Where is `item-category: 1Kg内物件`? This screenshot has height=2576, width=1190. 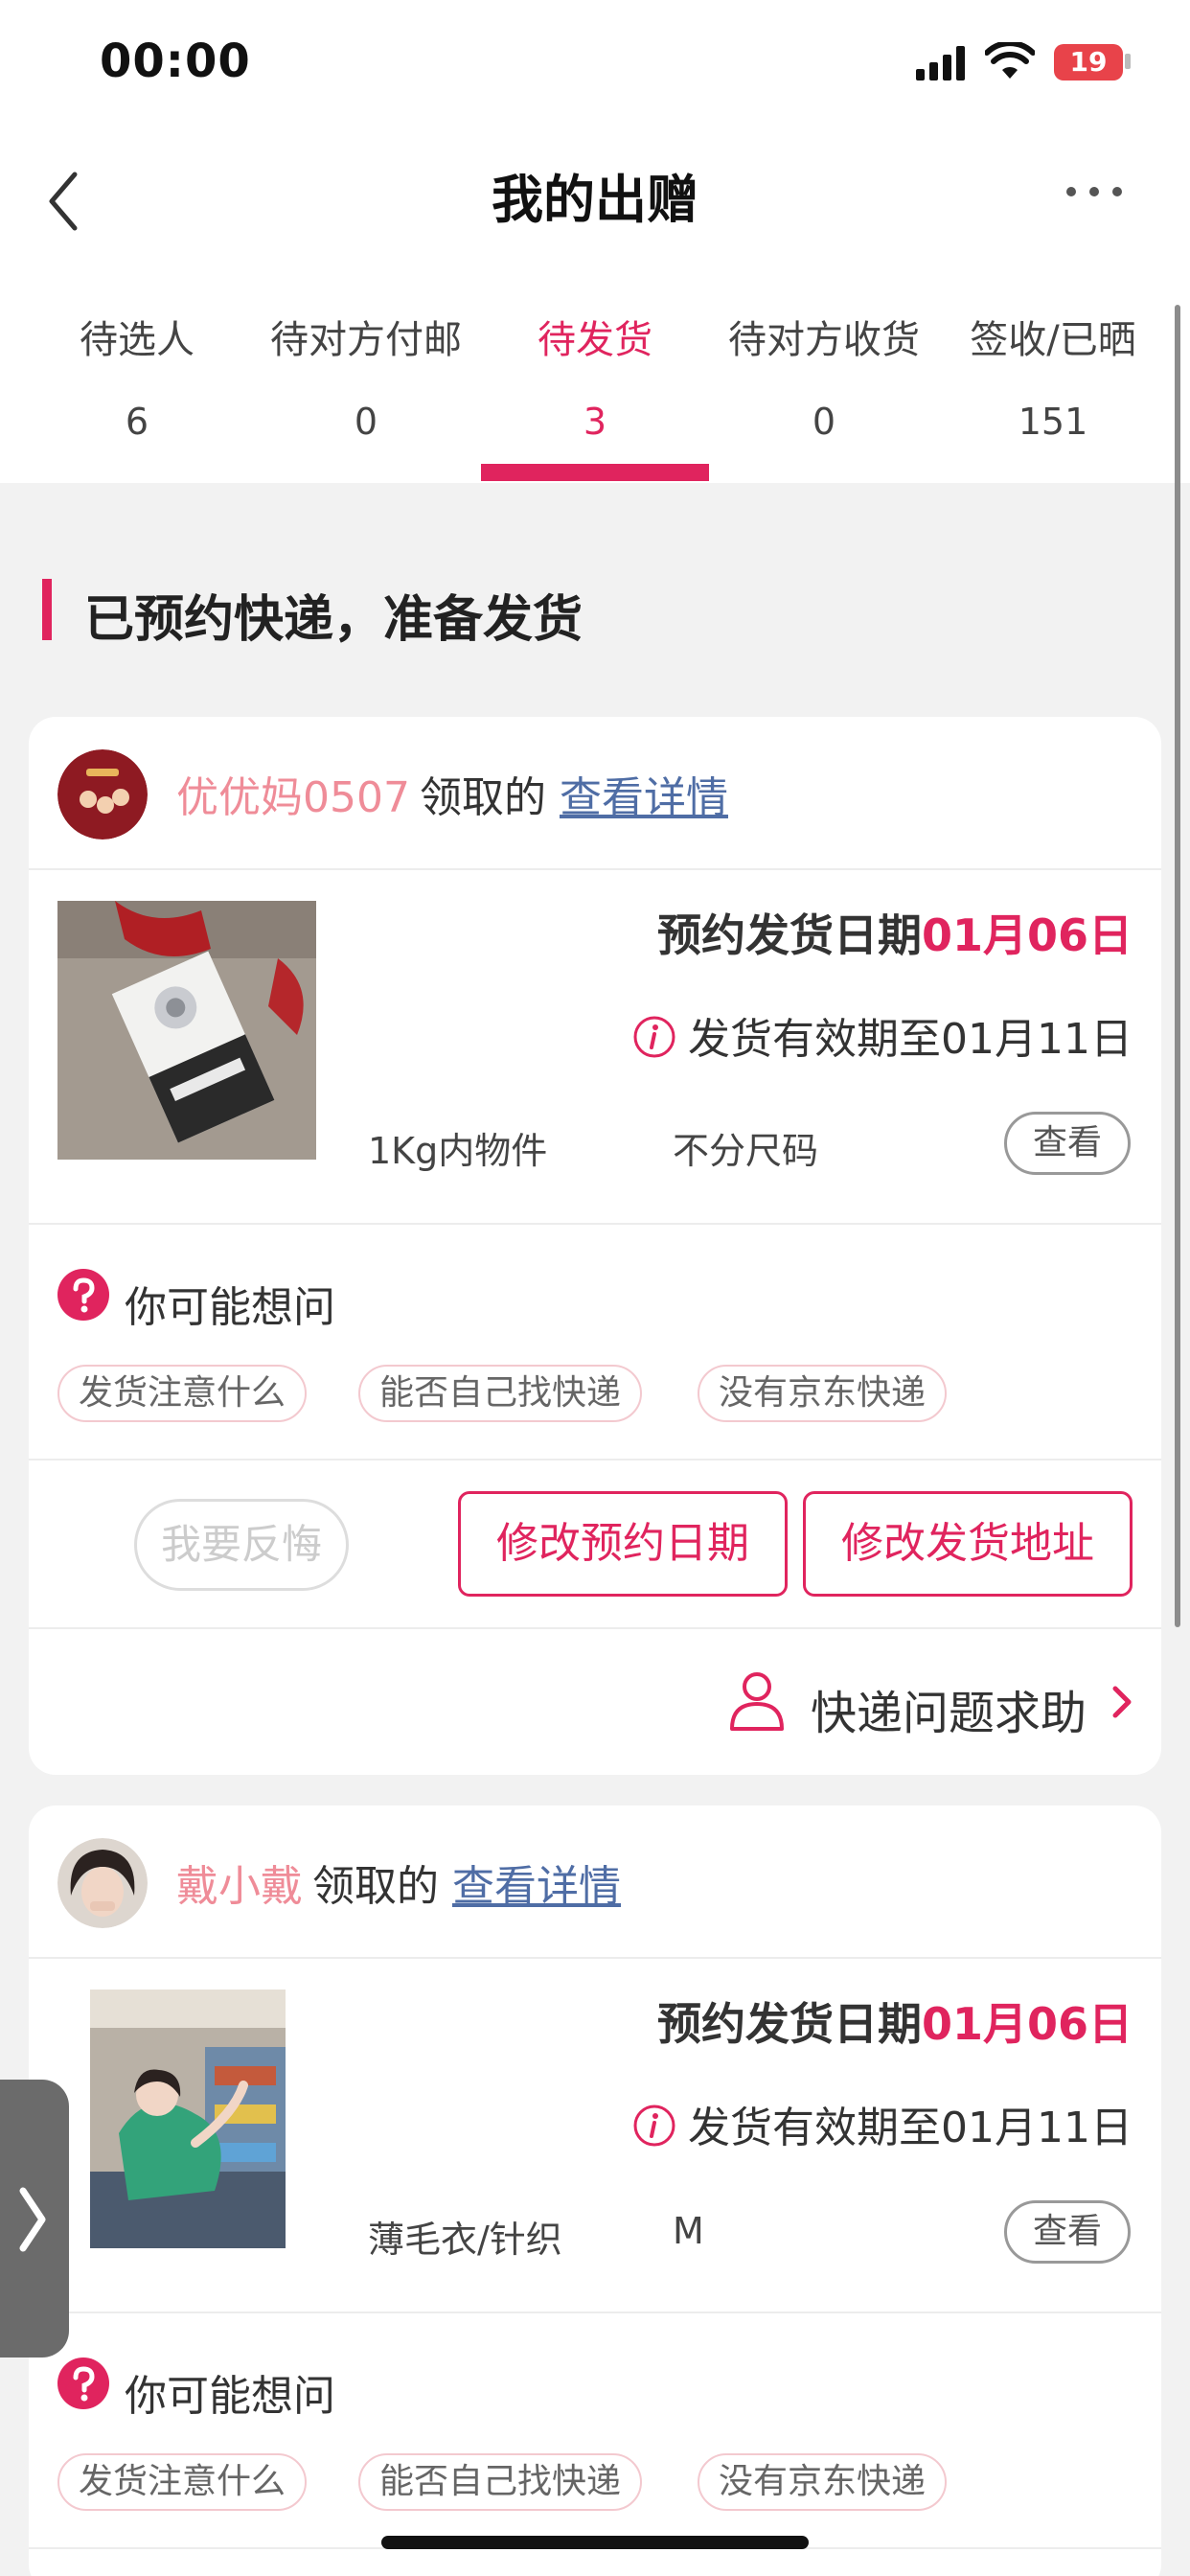 item-category: 1Kg内物件 is located at coordinates (458, 1151).